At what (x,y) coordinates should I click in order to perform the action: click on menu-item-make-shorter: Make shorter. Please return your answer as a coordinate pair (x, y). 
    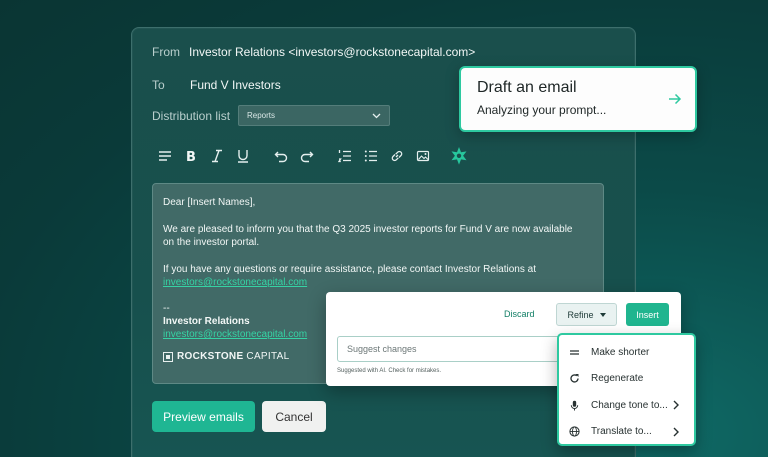
    Looking at the image, I should click on (626, 352).